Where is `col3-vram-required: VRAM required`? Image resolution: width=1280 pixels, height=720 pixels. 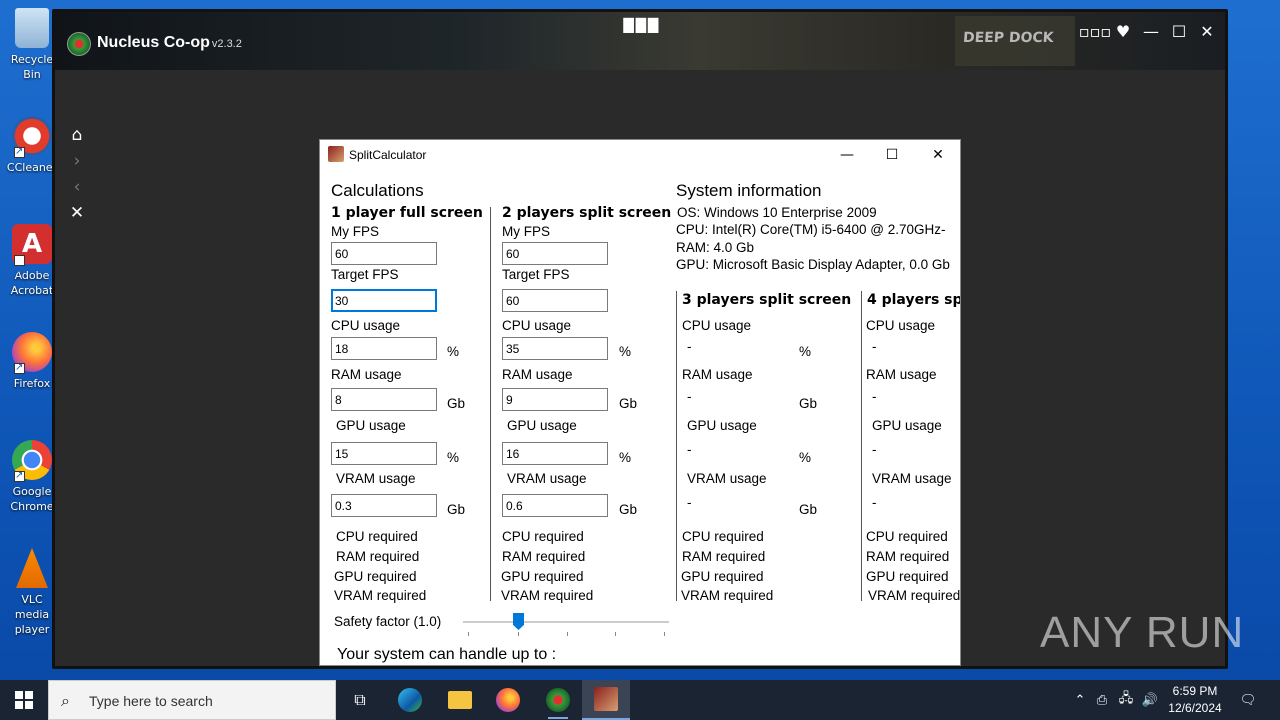
col3-vram-required: VRAM required is located at coordinates (727, 595).